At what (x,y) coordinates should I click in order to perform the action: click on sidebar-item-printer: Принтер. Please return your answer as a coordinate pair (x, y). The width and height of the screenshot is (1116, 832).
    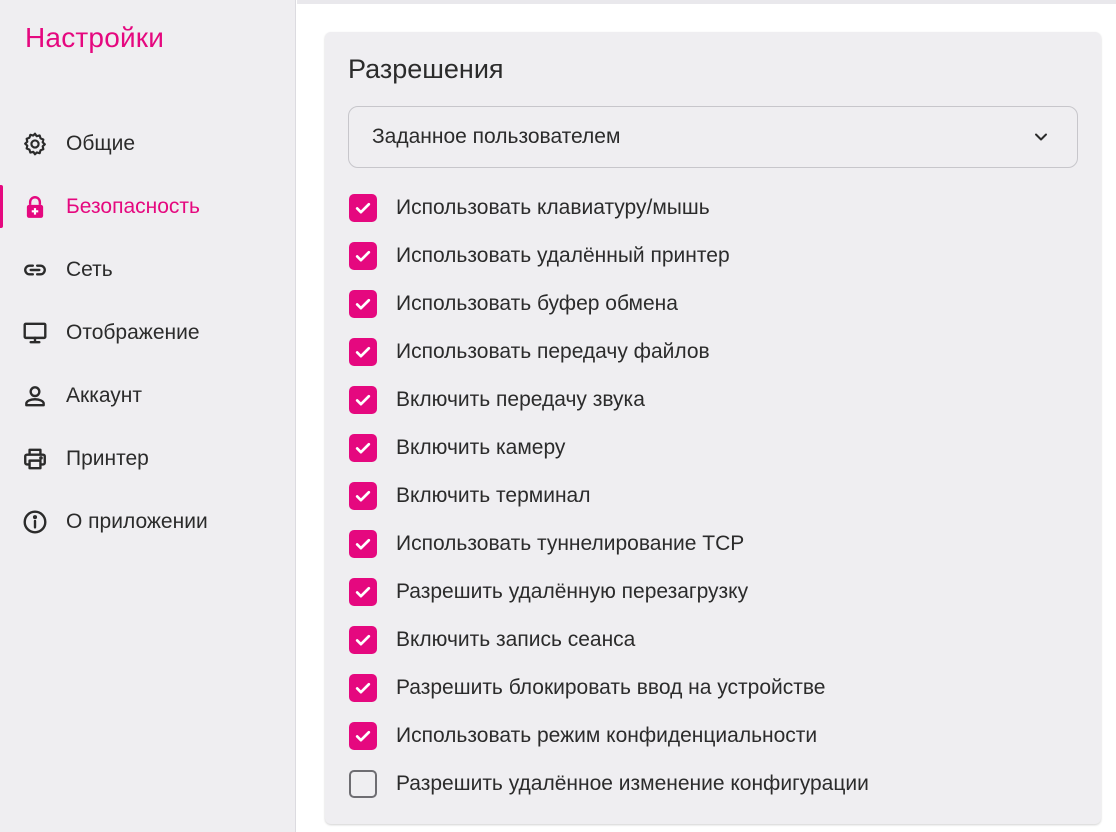
    Looking at the image, I should click on (148, 458).